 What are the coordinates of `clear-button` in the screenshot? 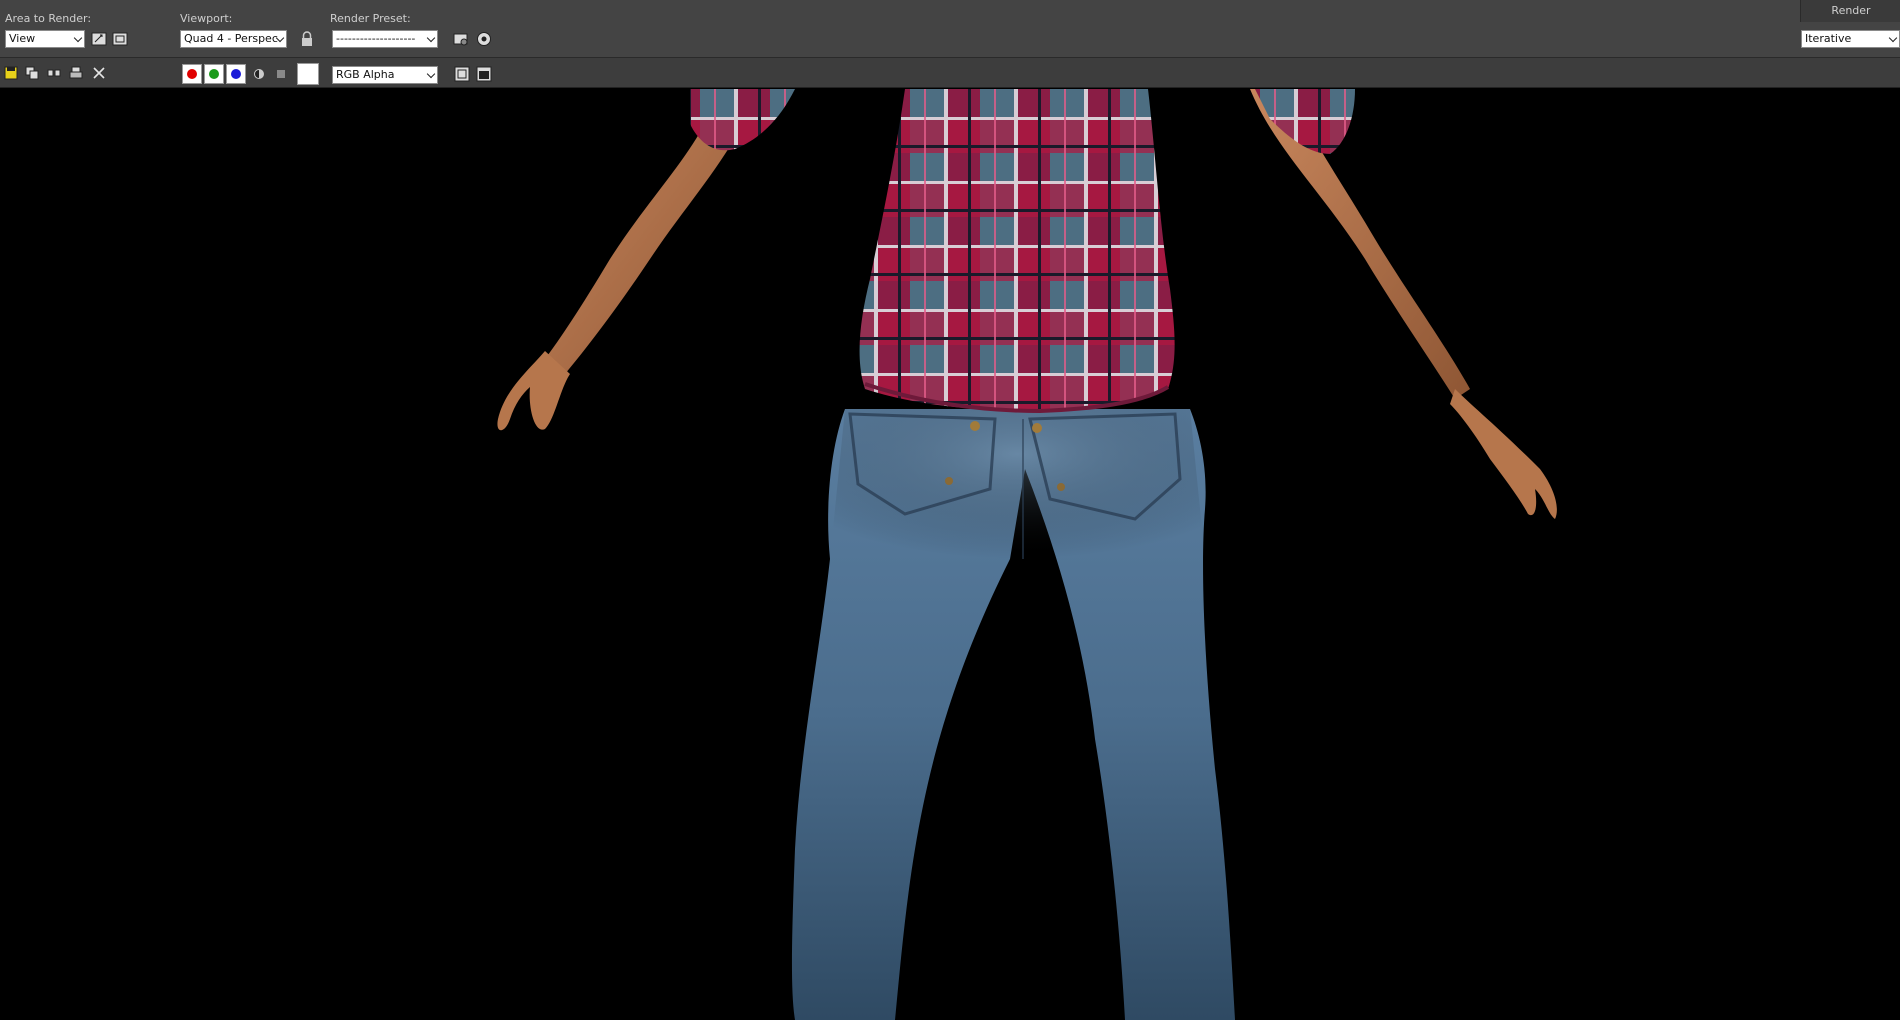 It's located at (99, 73).